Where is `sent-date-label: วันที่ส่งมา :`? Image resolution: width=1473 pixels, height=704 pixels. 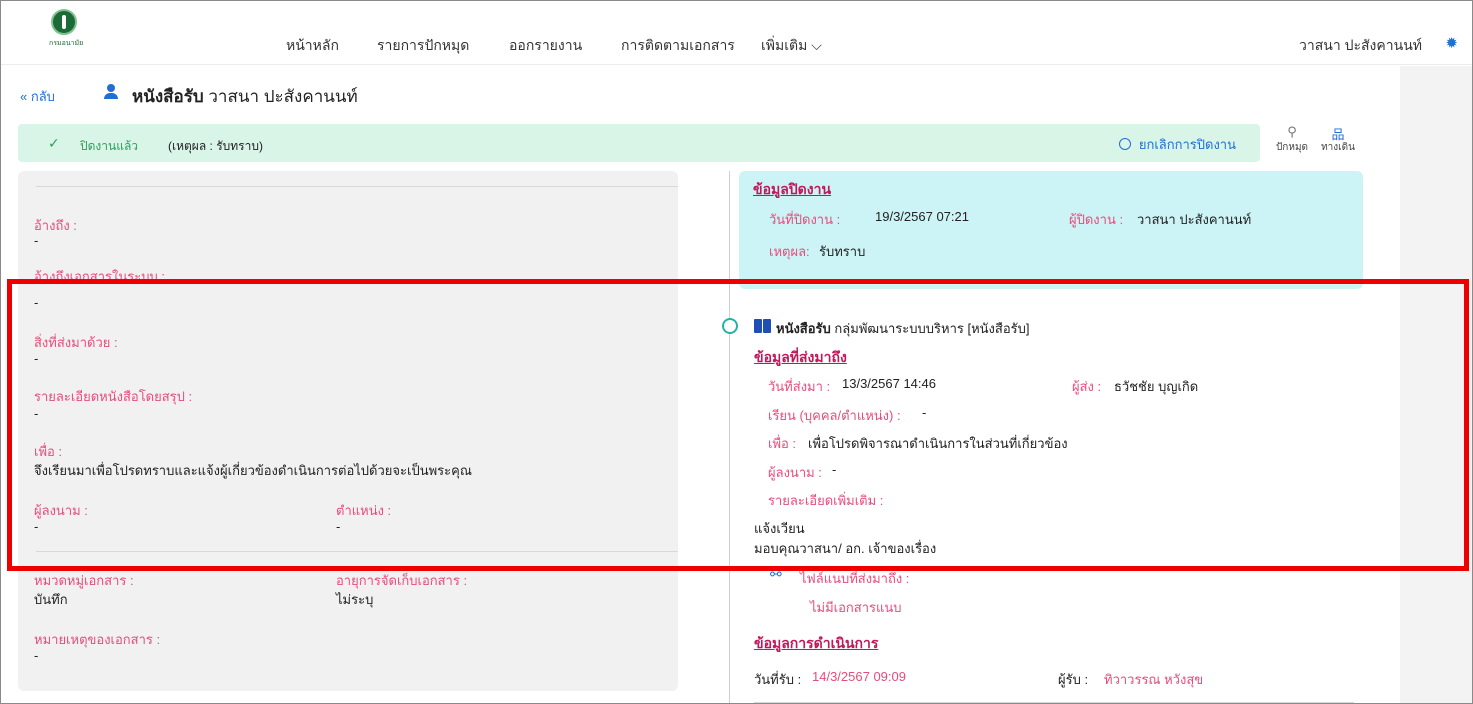 sent-date-label: วันที่ส่งมา : is located at coordinates (799, 386).